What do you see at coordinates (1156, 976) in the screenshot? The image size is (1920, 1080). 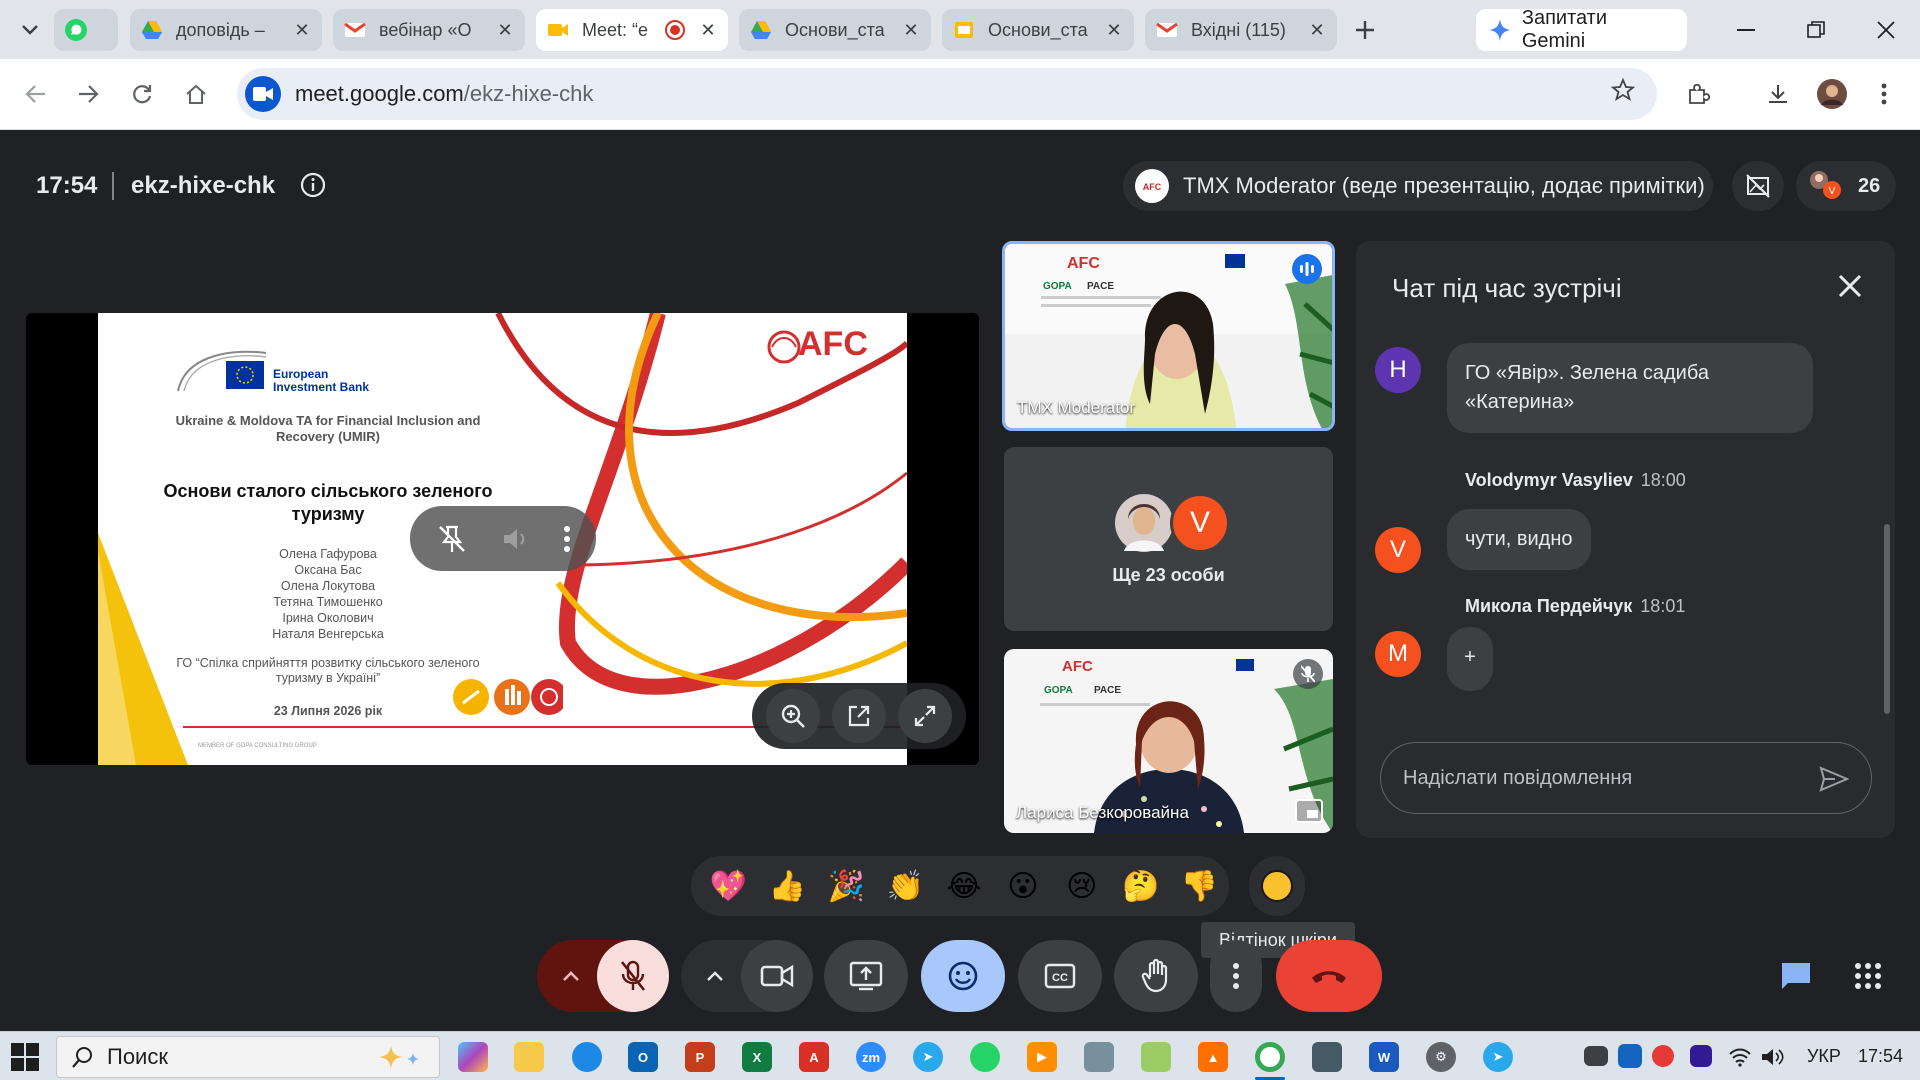 I see `raise-hand-button` at bounding box center [1156, 976].